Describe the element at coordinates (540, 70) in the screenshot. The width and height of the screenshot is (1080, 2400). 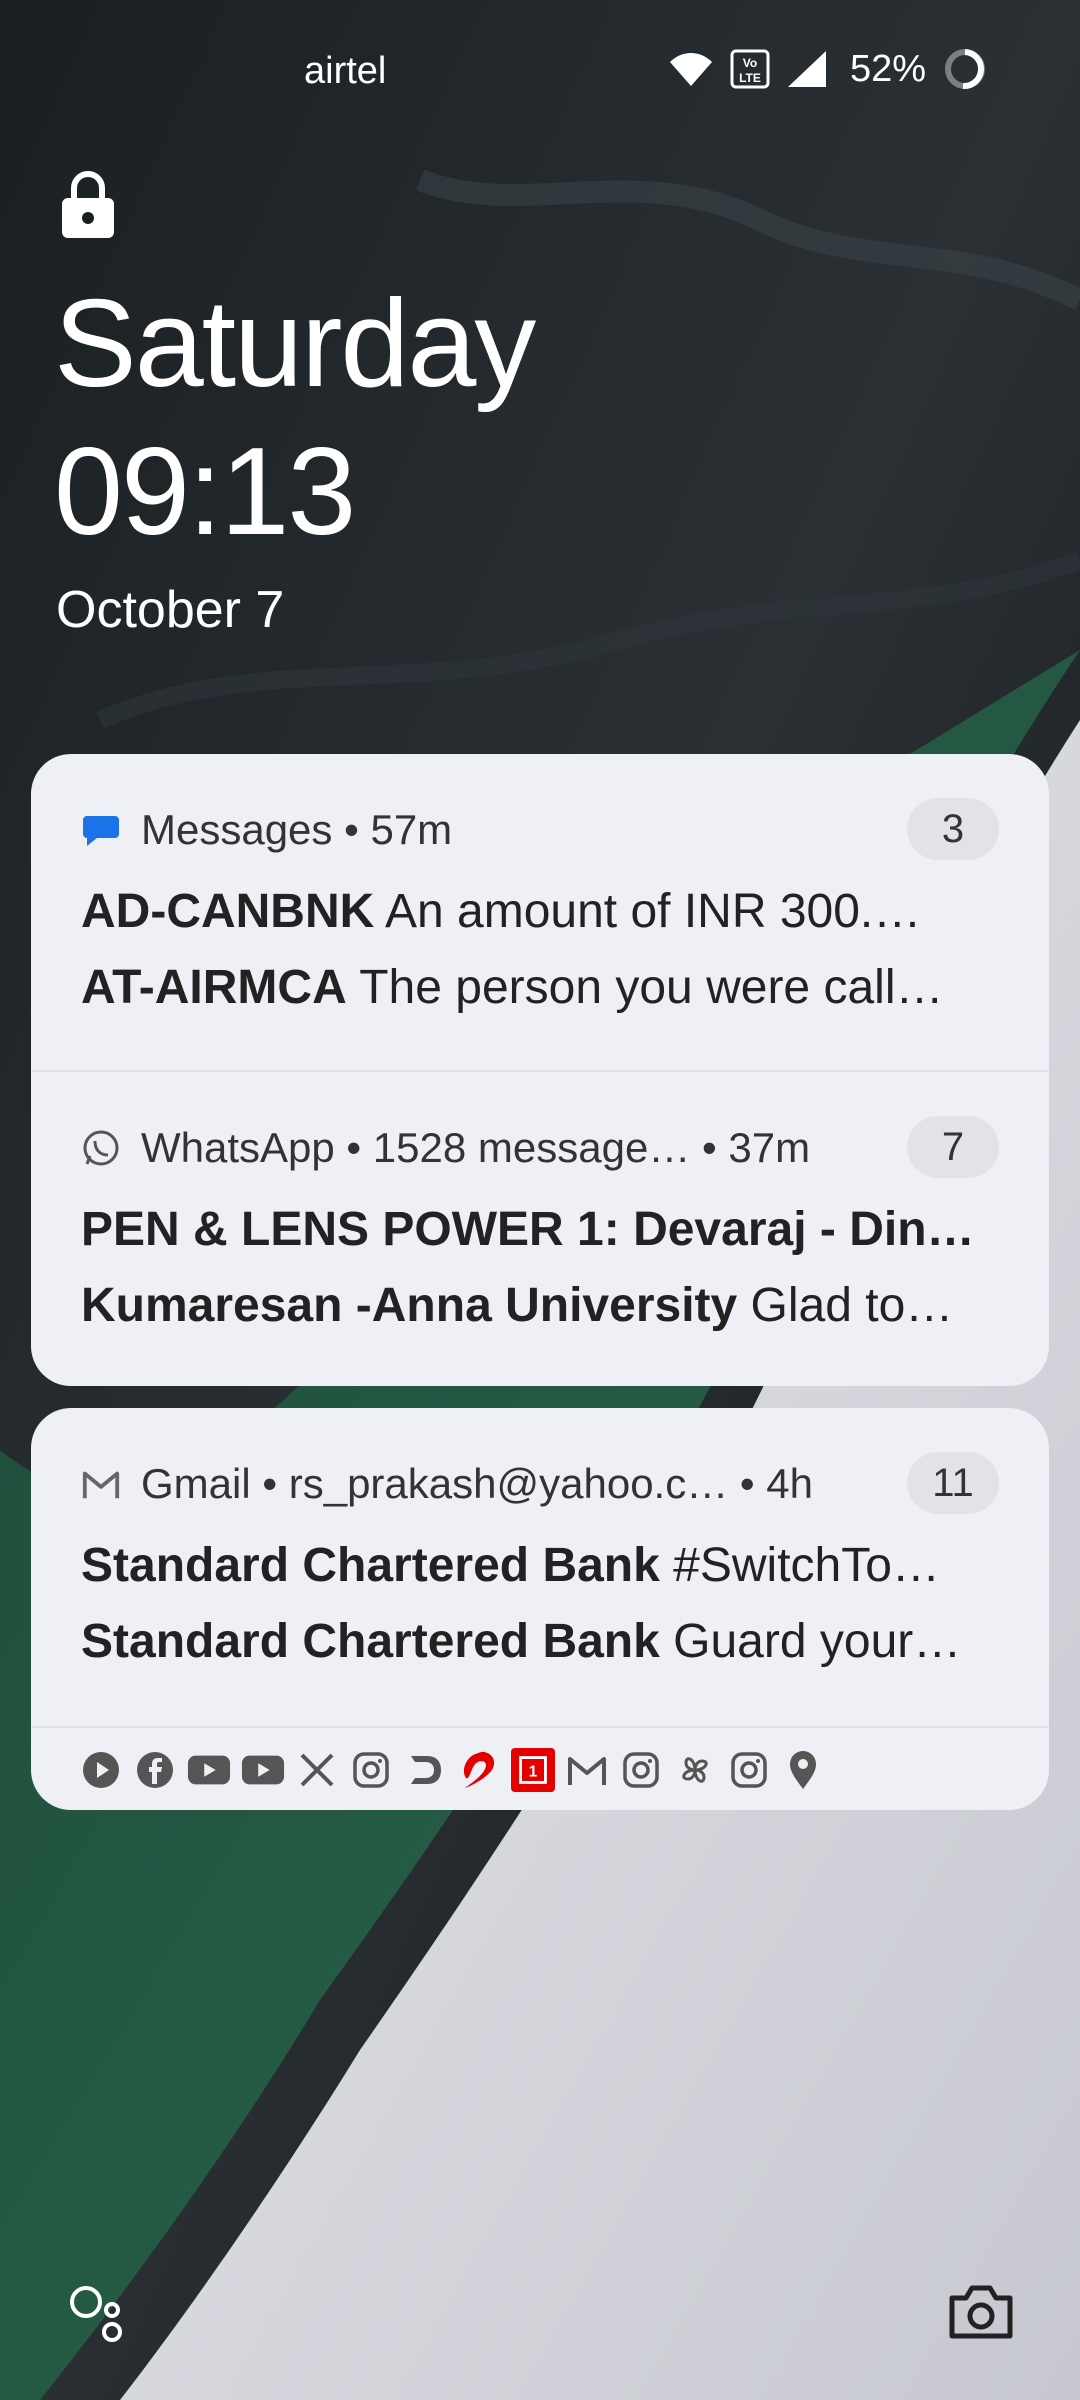
I see `status-bar: airtel Vo LTE 52%` at that location.